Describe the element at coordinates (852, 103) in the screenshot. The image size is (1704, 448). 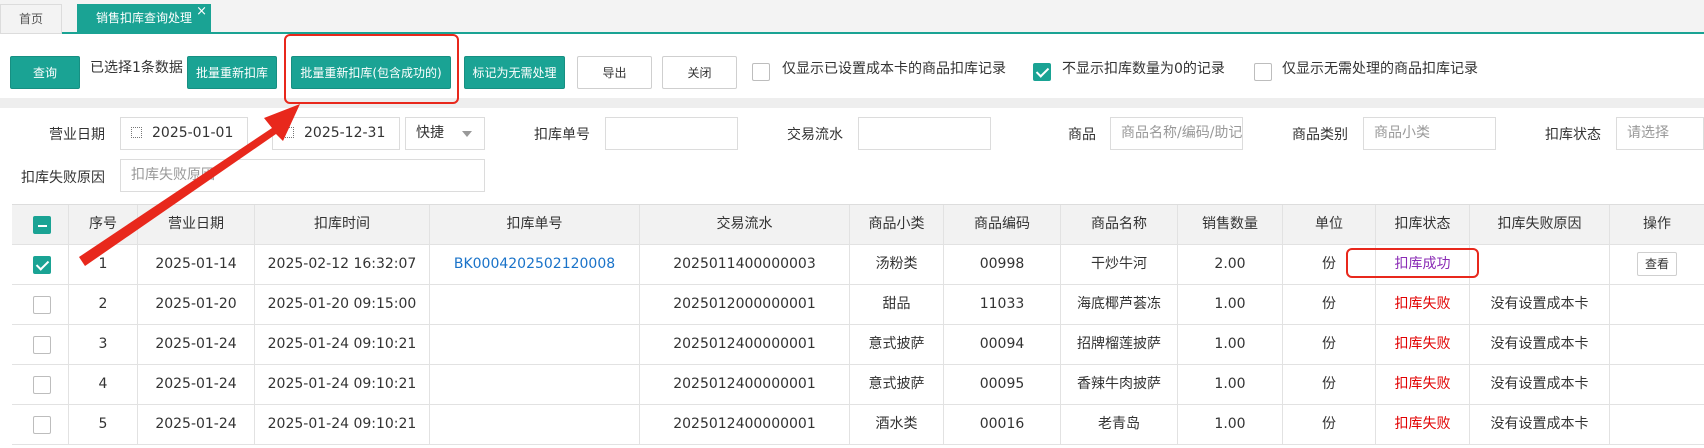
I see `divider` at that location.